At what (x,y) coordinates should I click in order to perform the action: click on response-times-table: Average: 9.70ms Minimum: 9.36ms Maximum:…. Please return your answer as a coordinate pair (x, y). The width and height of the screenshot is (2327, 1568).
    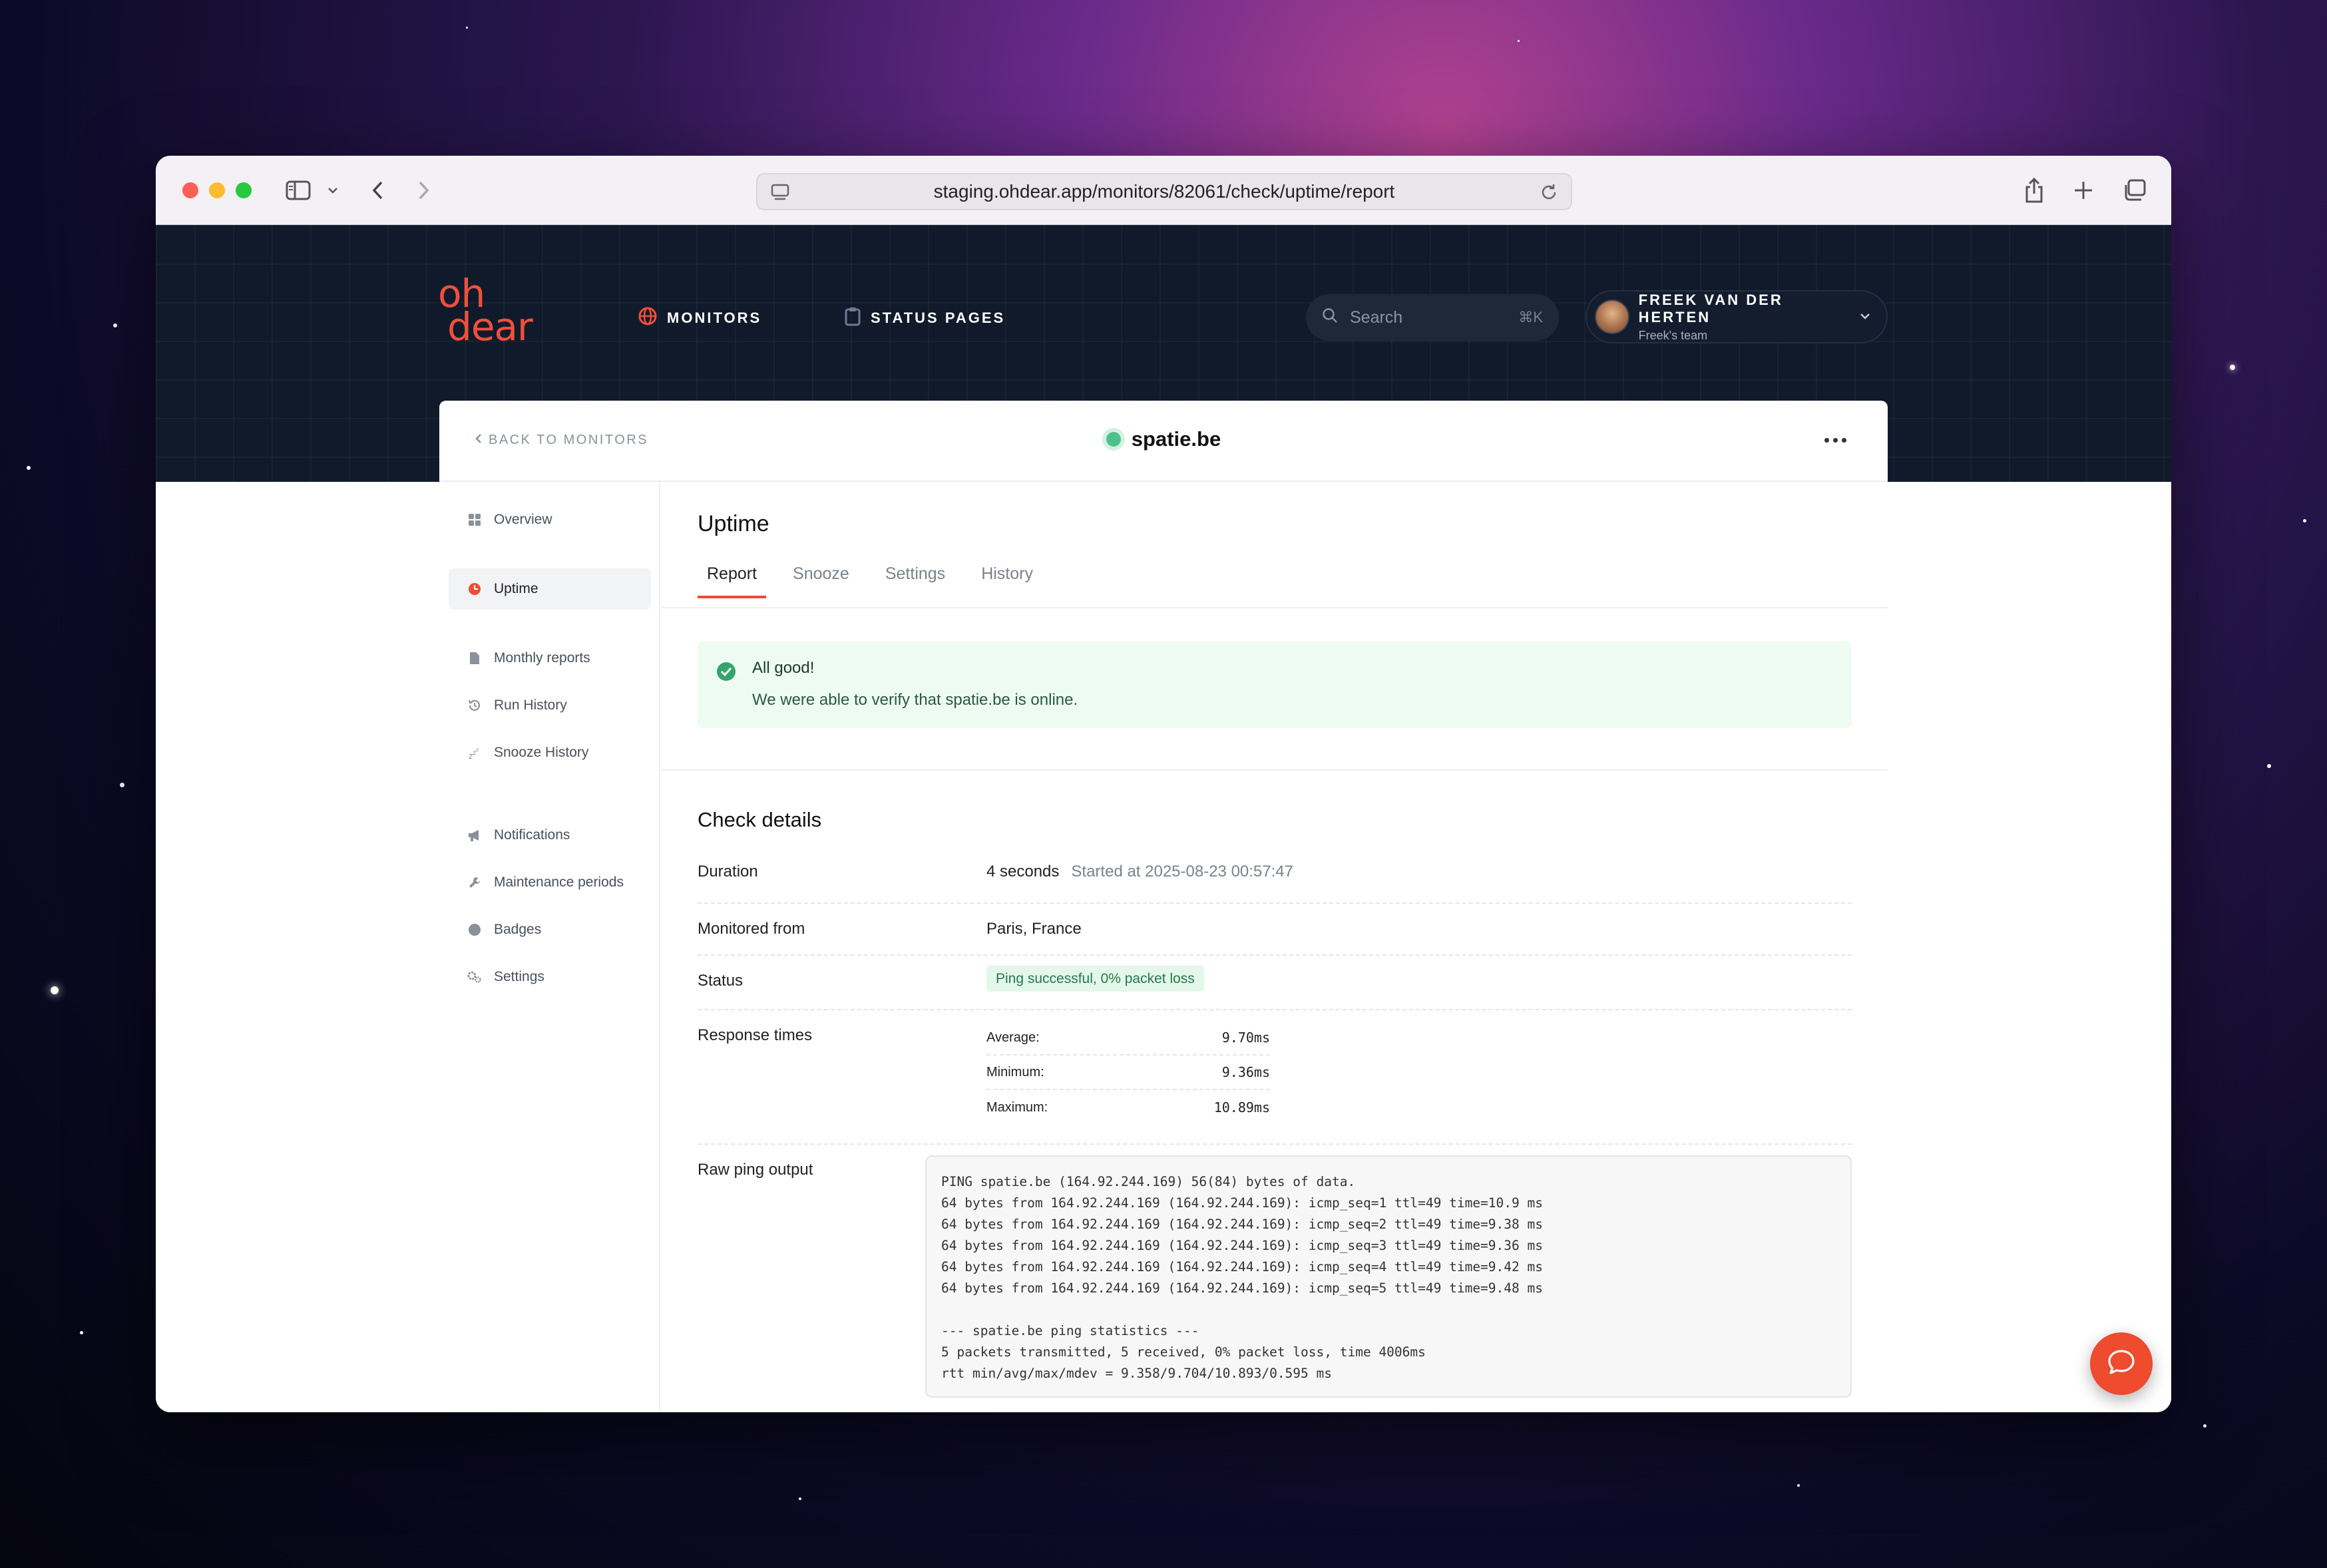
    Looking at the image, I should click on (1128, 1073).